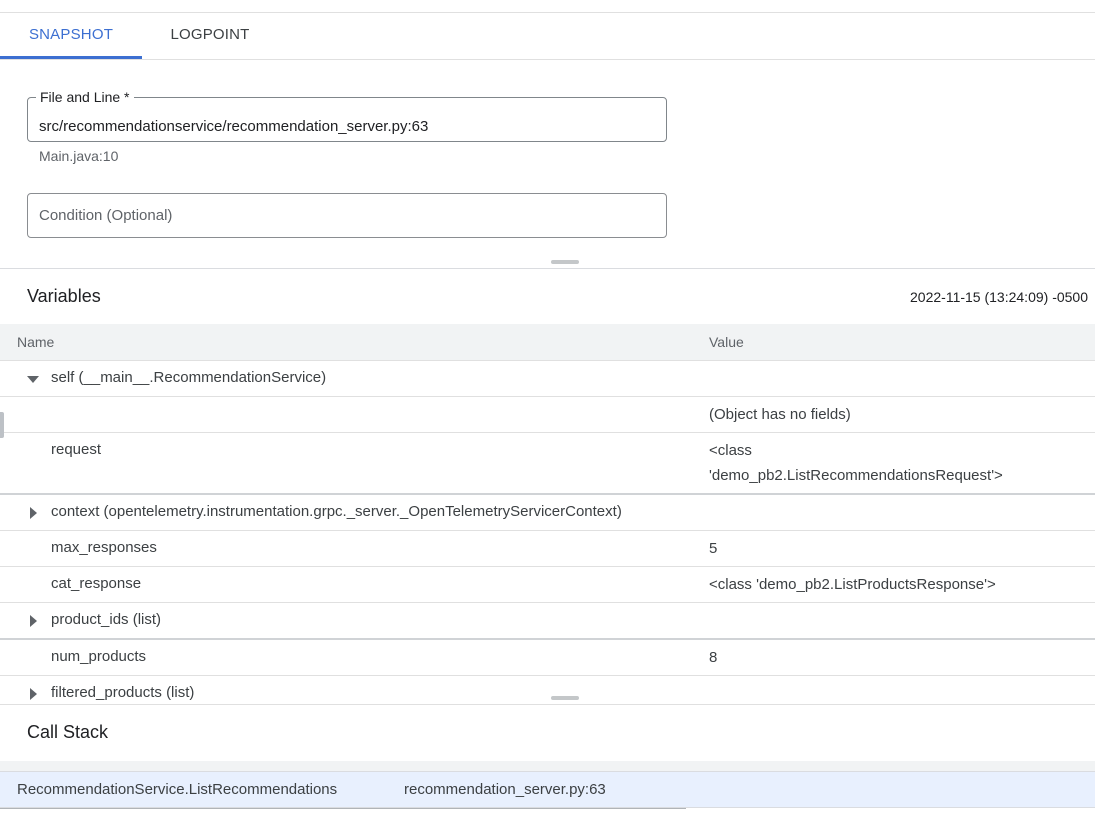 The width and height of the screenshot is (1095, 815). Describe the element at coordinates (547, 342) in the screenshot. I see `variables-table-header: Name Value` at that location.